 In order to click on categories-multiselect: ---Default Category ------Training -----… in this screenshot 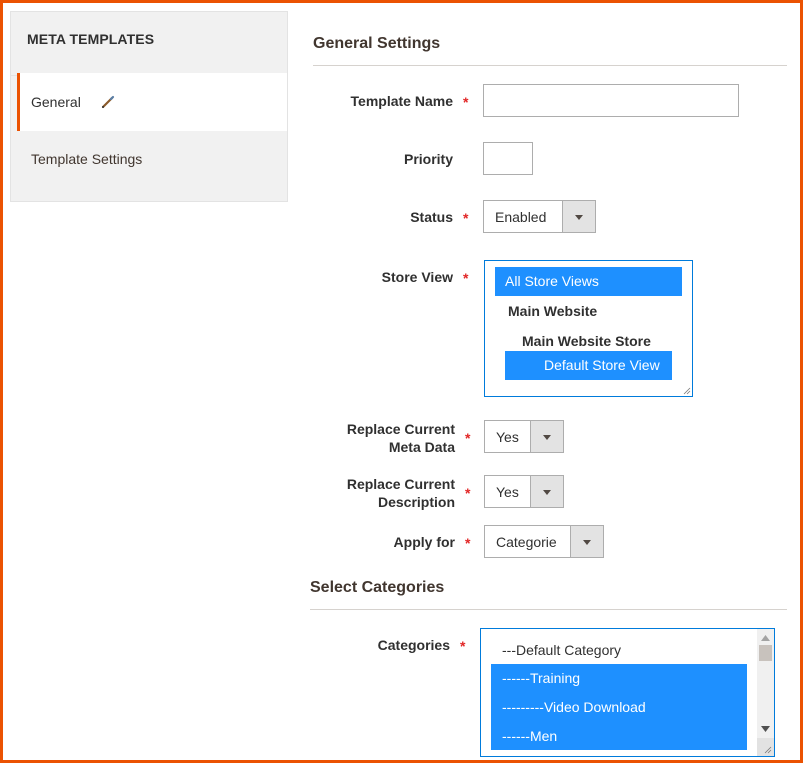, I will do `click(627, 692)`.